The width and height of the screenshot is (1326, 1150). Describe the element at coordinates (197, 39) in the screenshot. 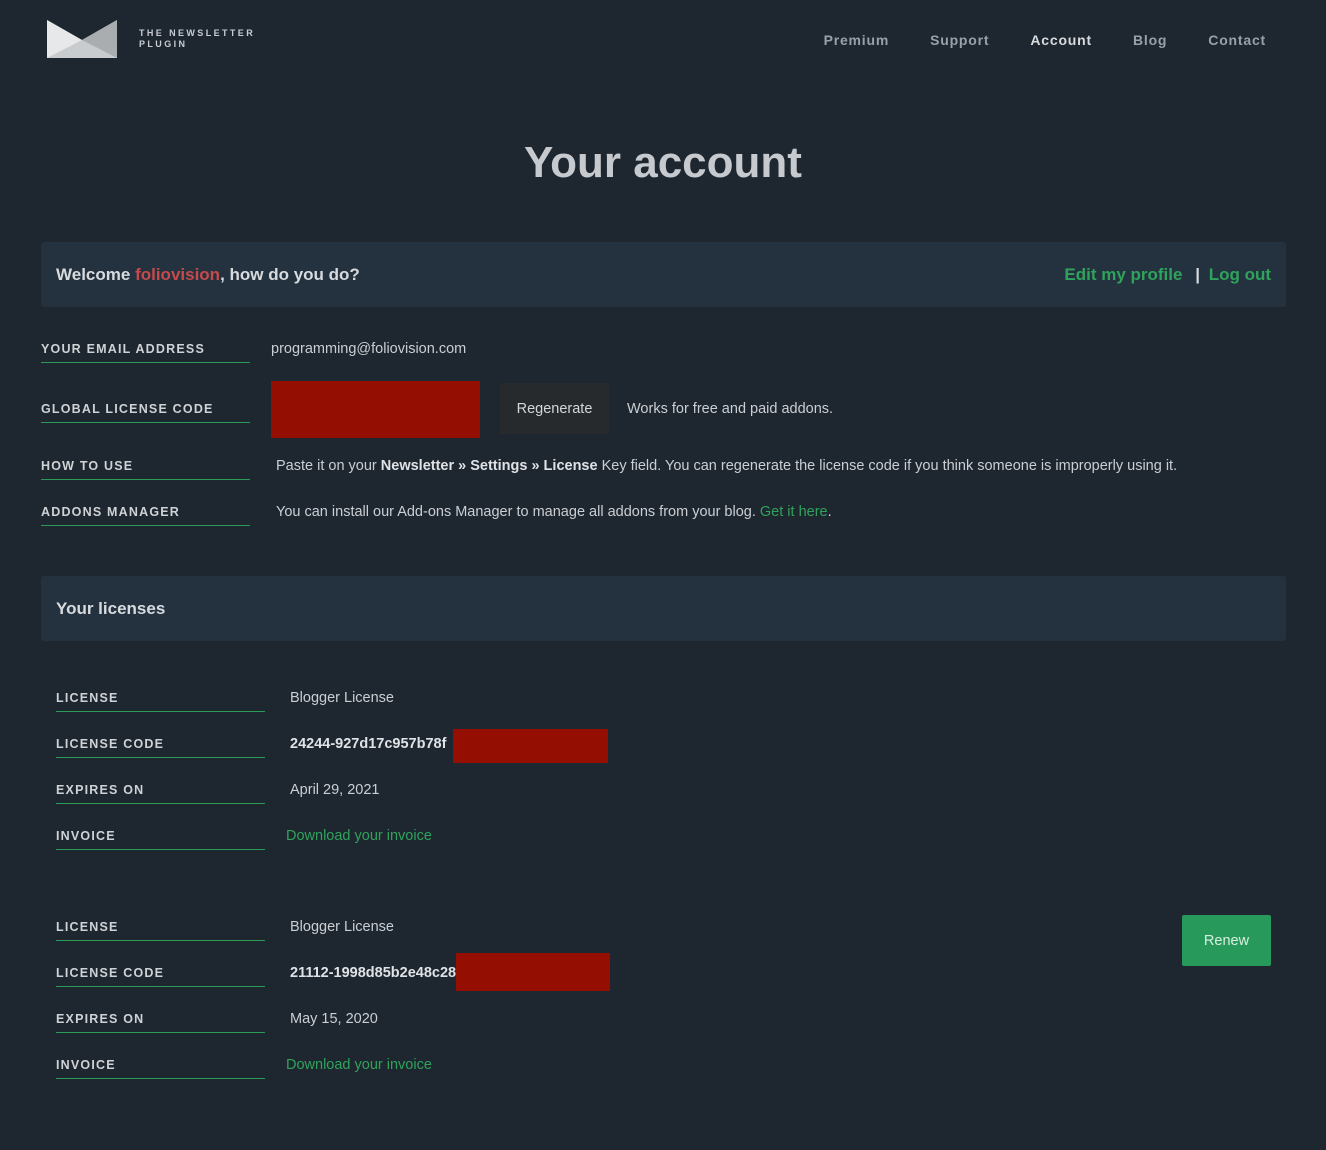

I see `logo-wordmark: THE NEWSLETTER PLUGIN` at that location.